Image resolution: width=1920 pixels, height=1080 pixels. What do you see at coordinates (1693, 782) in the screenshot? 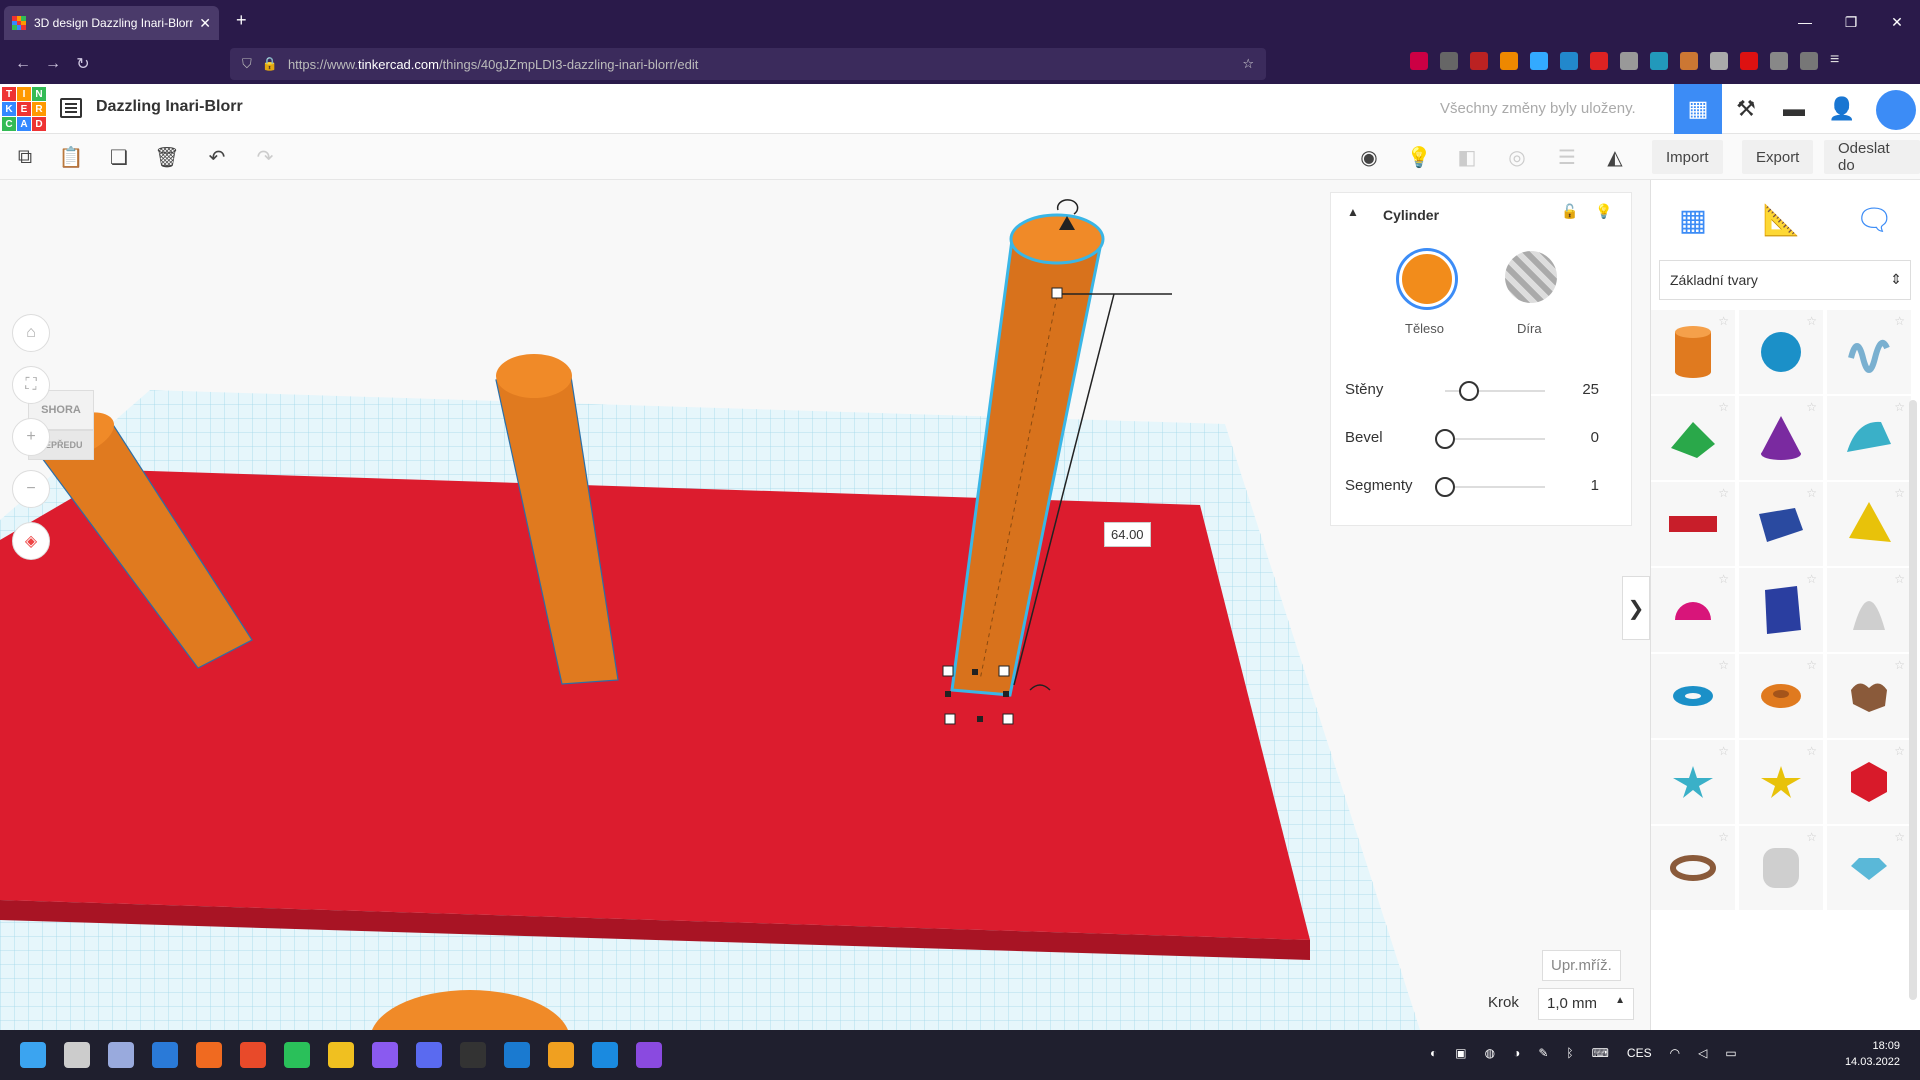
I see `shape-star: ☆` at bounding box center [1693, 782].